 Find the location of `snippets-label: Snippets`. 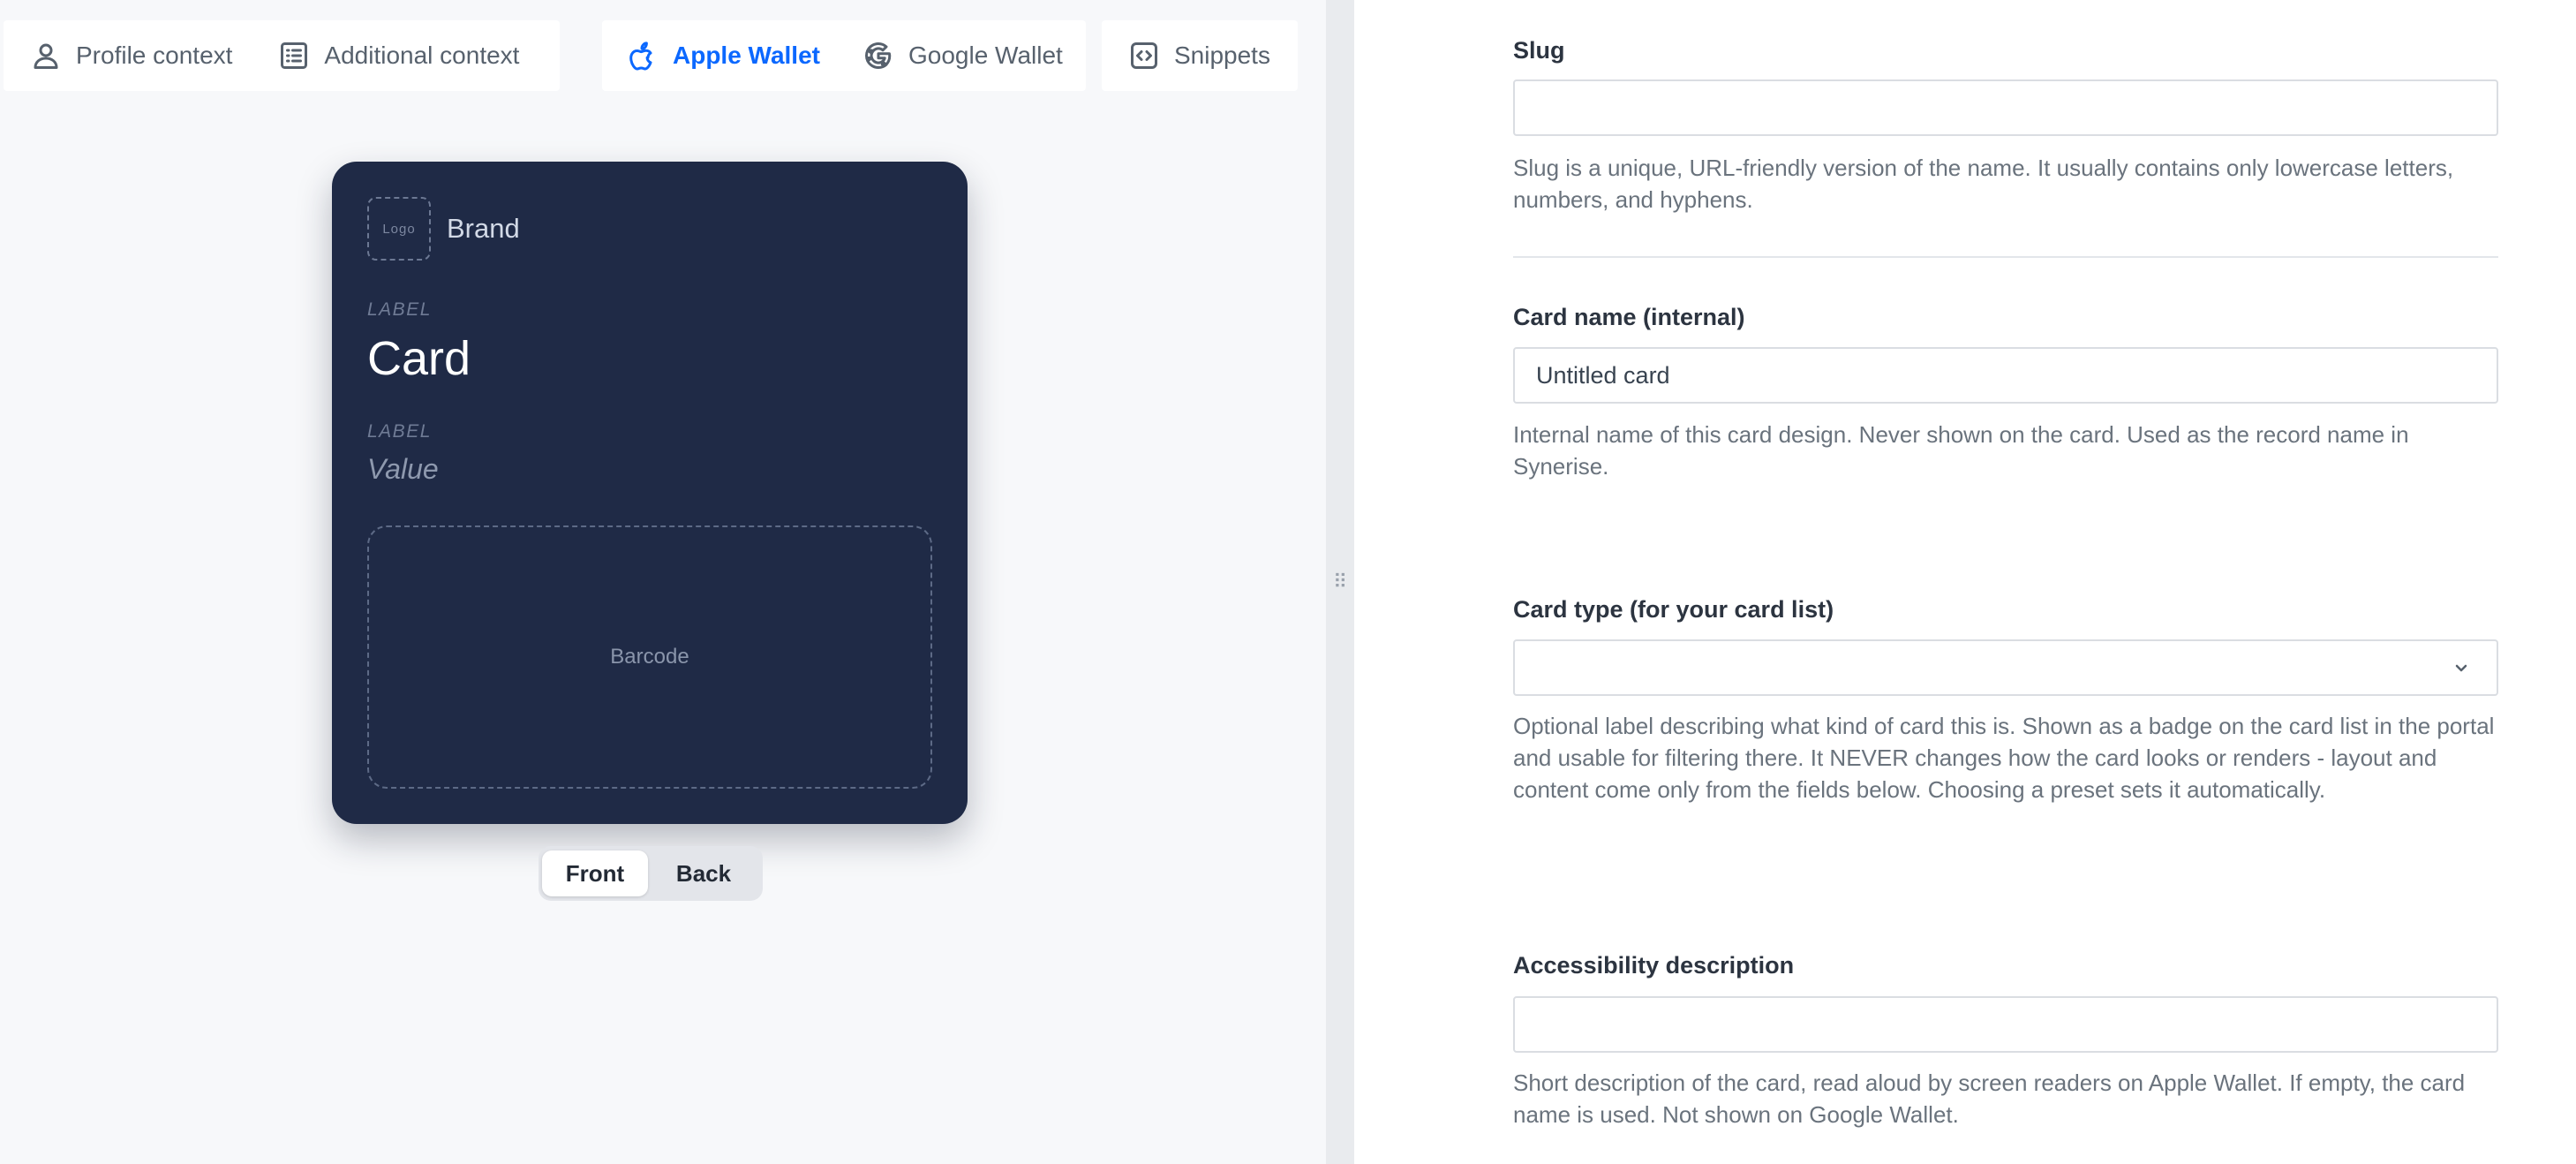

snippets-label: Snippets is located at coordinates (1222, 55).